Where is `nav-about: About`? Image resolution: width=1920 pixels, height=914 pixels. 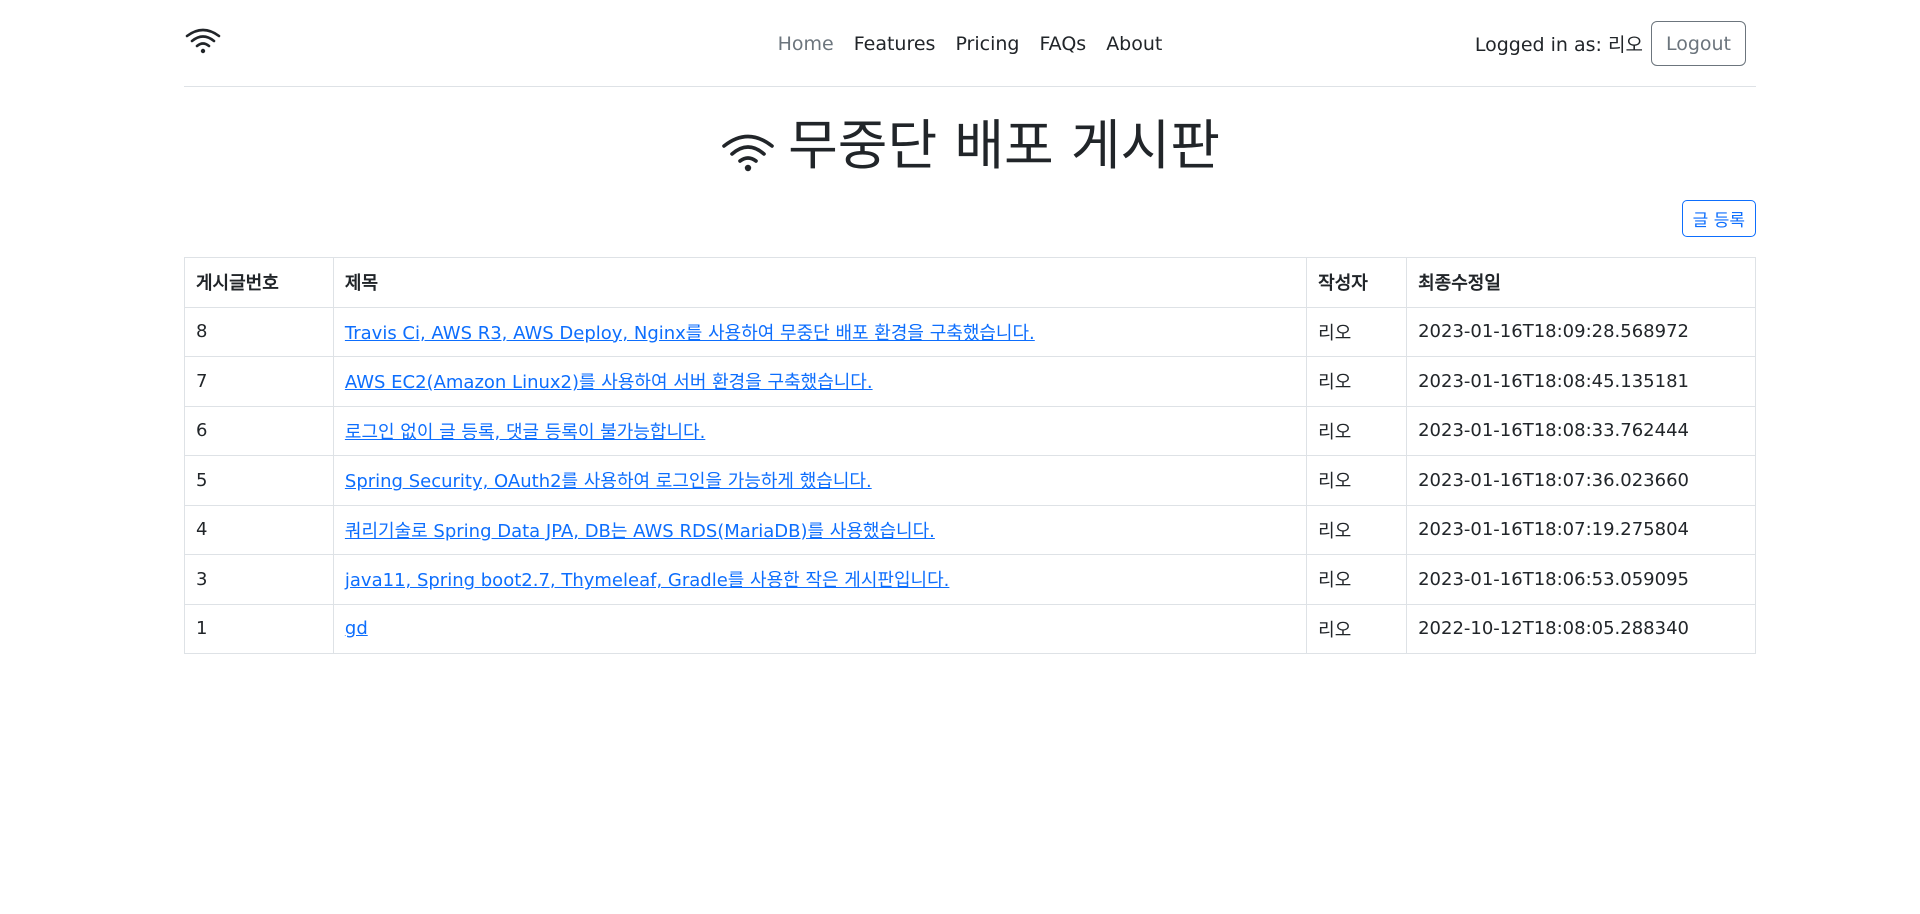
nav-about: About is located at coordinates (1134, 44).